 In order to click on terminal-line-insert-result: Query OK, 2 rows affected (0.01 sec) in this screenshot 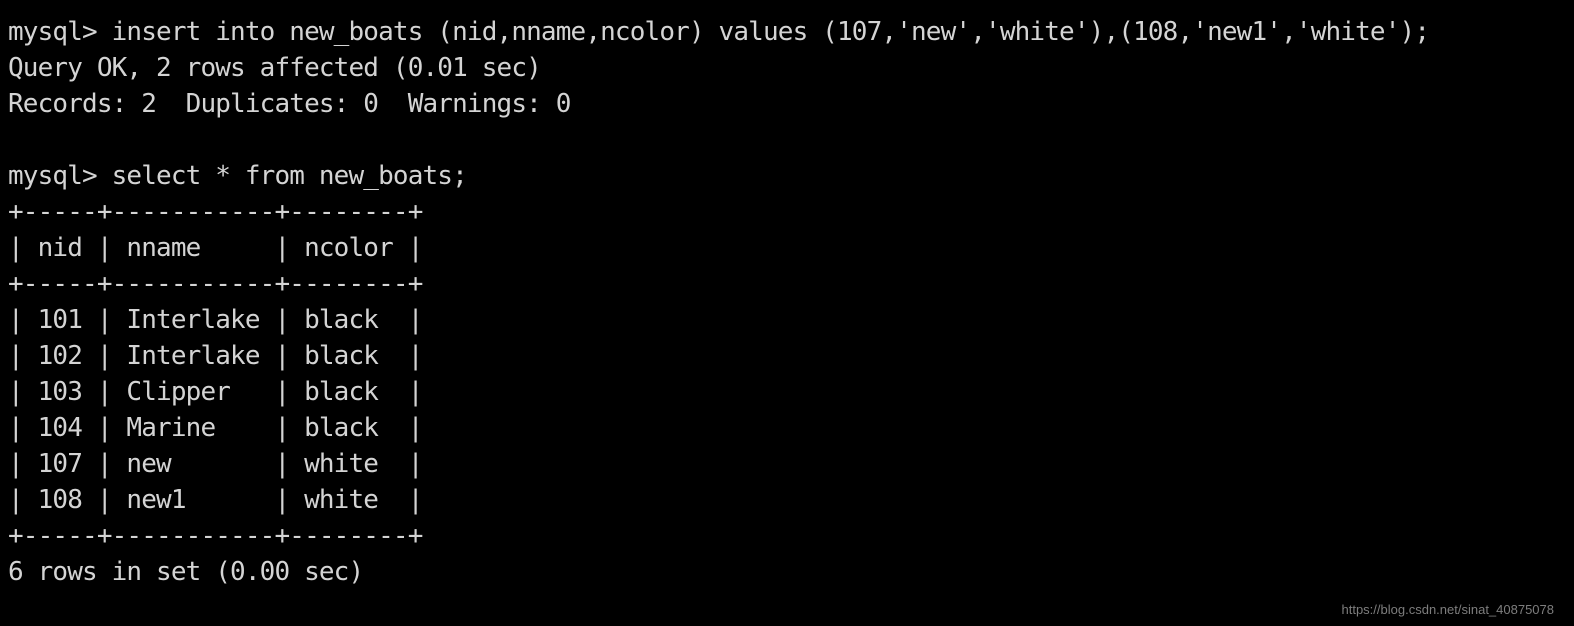, I will do `click(275, 68)`.